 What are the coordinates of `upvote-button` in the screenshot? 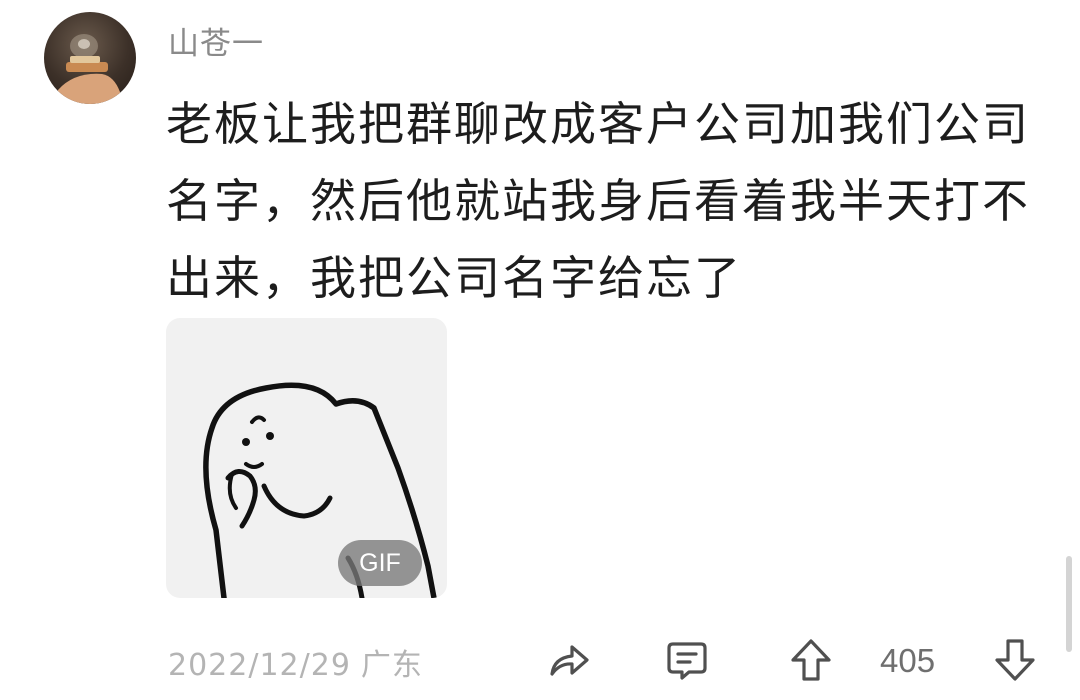 It's located at (811, 660).